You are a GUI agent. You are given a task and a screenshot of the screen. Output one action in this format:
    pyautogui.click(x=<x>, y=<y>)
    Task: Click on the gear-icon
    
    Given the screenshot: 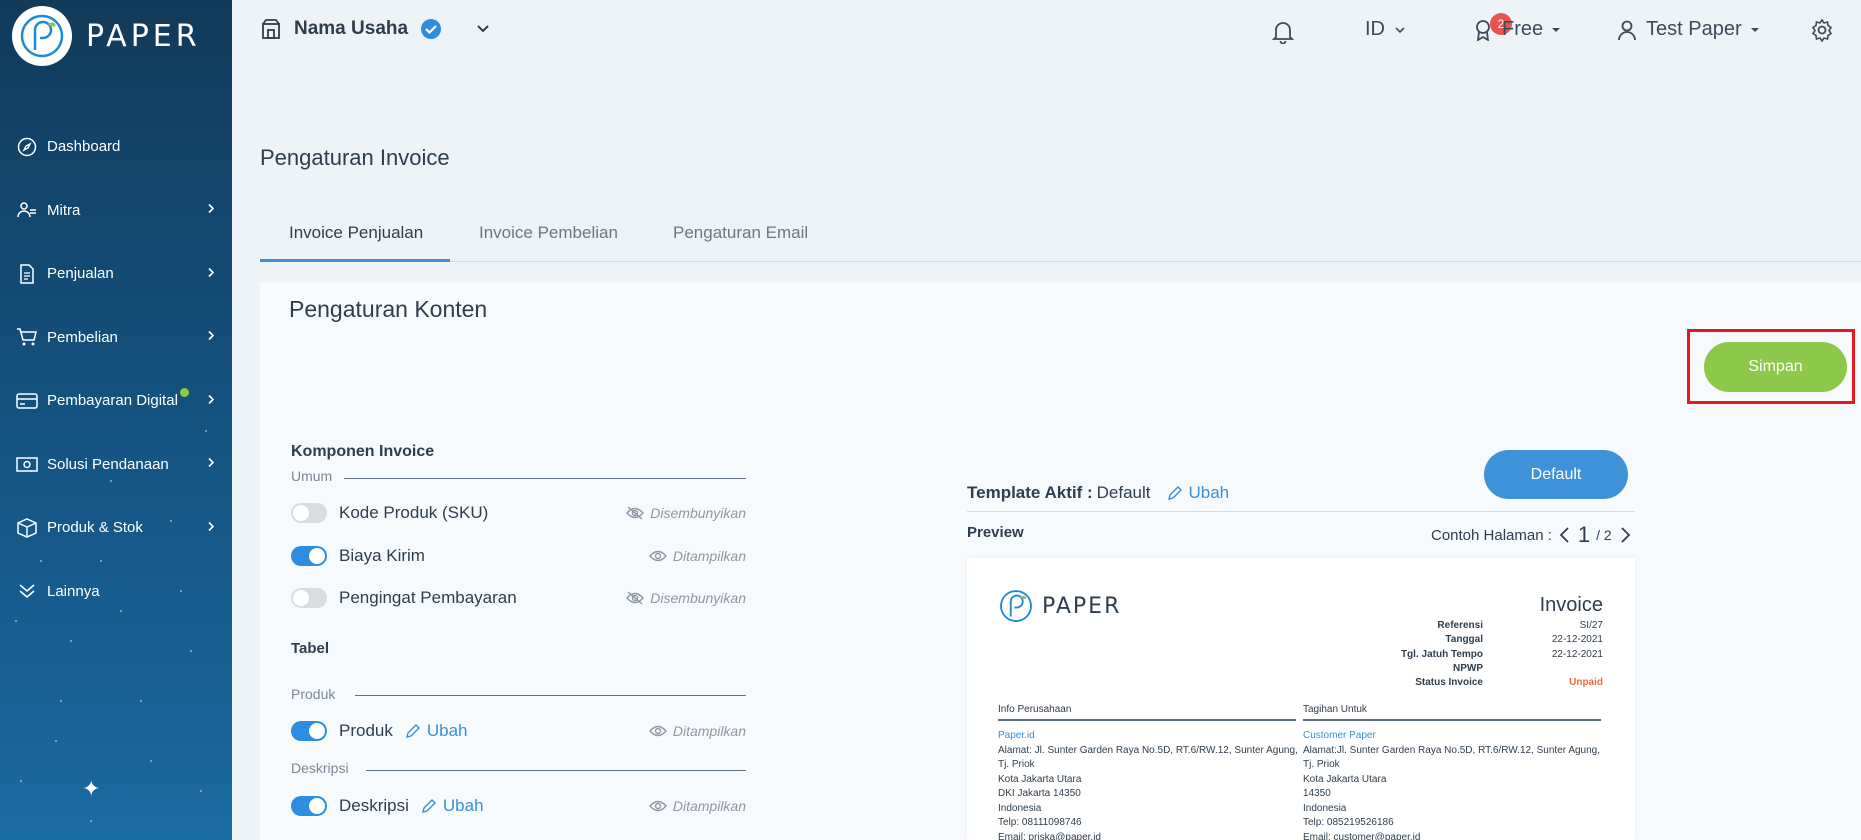 What is the action you would take?
    pyautogui.click(x=1822, y=30)
    